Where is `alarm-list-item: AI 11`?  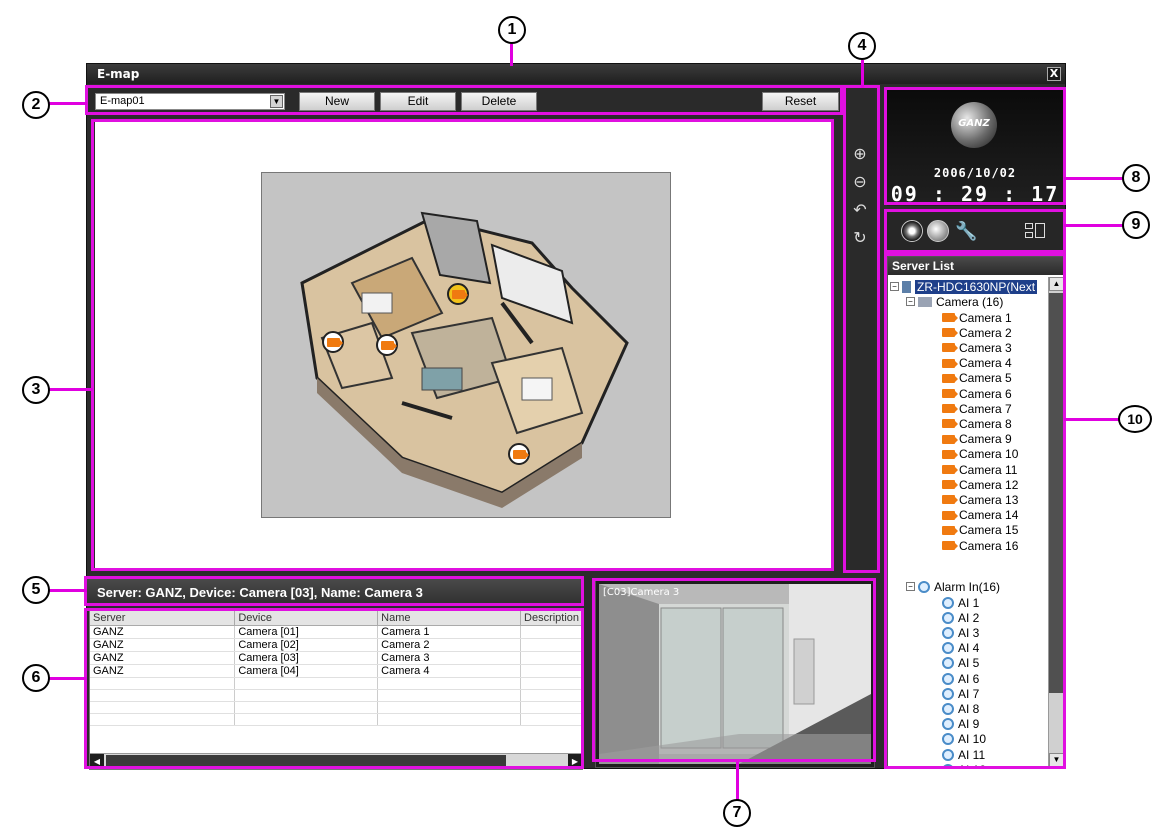 alarm-list-item: AI 11 is located at coordinates (963, 754).